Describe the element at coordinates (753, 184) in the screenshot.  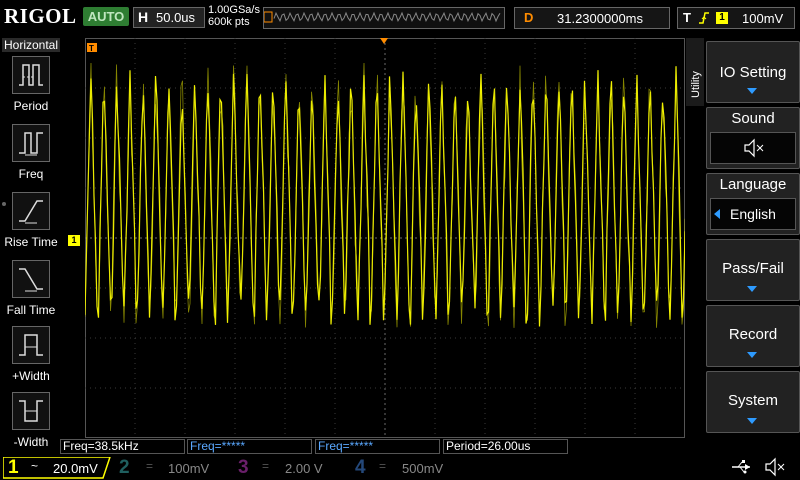
I see `language-label: Language` at that location.